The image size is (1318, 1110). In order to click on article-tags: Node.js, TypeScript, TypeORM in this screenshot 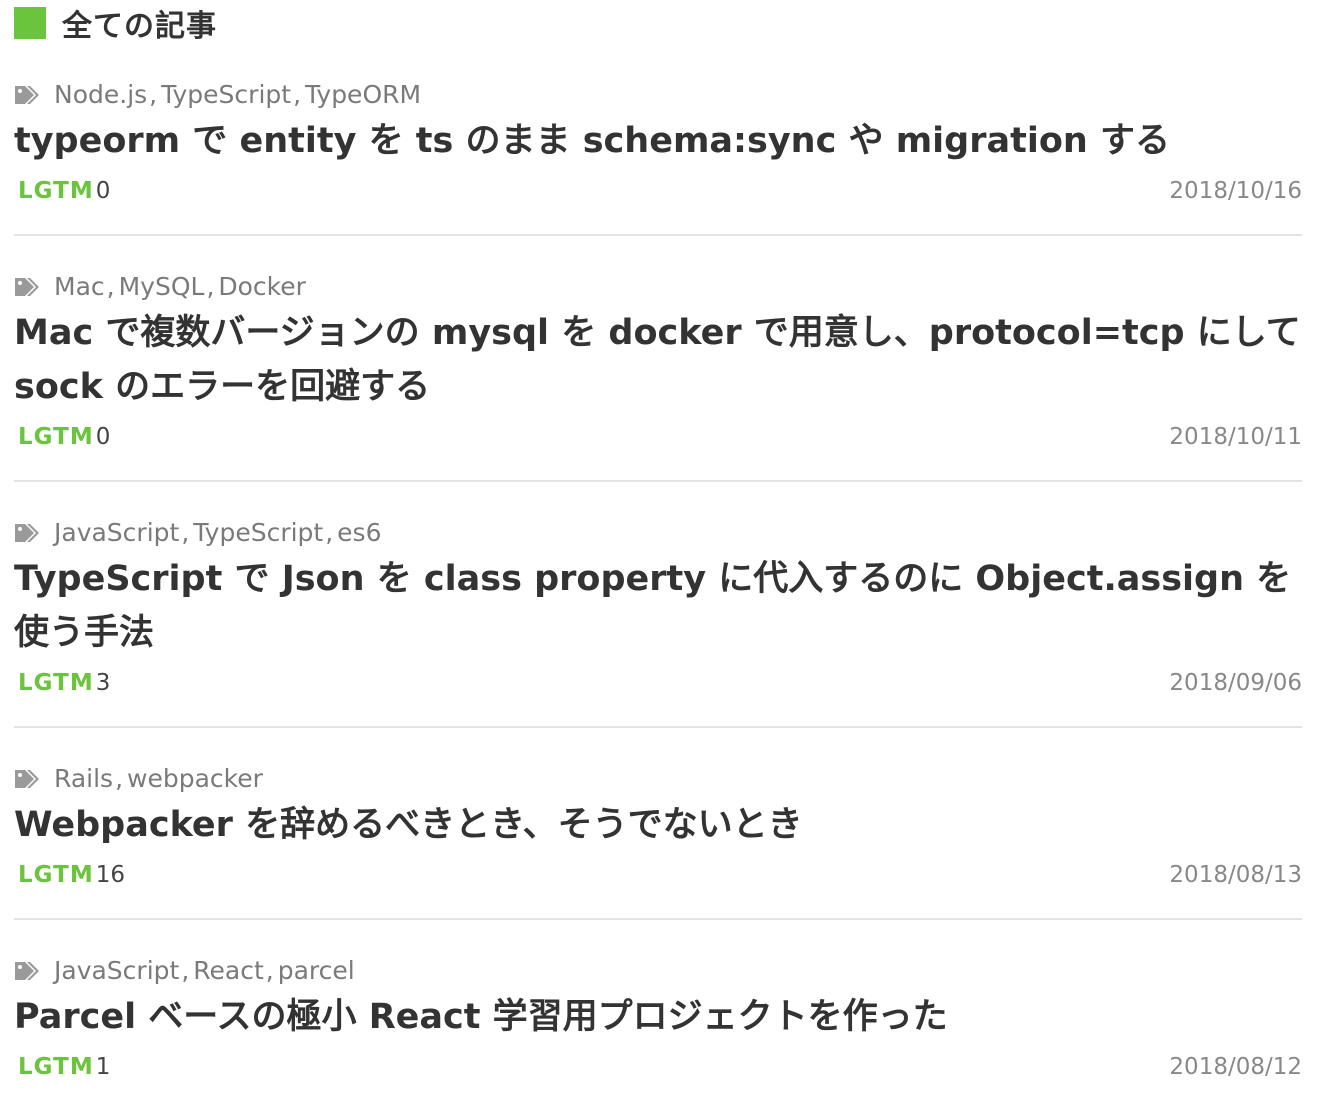, I will do `click(658, 94)`.